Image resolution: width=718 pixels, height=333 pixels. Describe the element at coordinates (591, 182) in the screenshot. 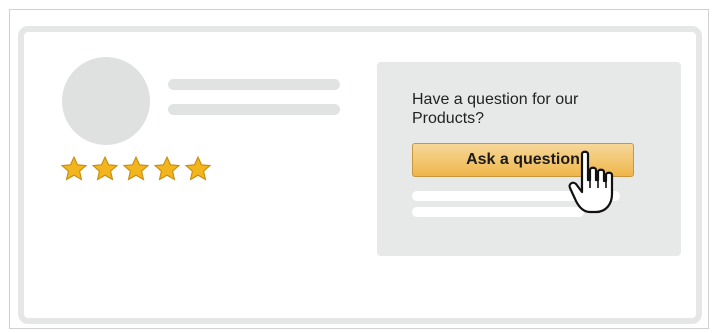

I see `hand-pointer-icon` at that location.